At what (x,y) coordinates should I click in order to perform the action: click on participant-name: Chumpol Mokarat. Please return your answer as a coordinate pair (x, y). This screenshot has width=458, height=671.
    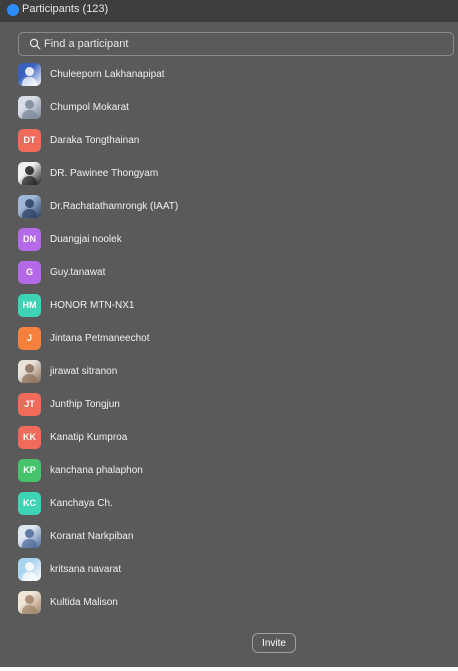
    Looking at the image, I should click on (89, 107).